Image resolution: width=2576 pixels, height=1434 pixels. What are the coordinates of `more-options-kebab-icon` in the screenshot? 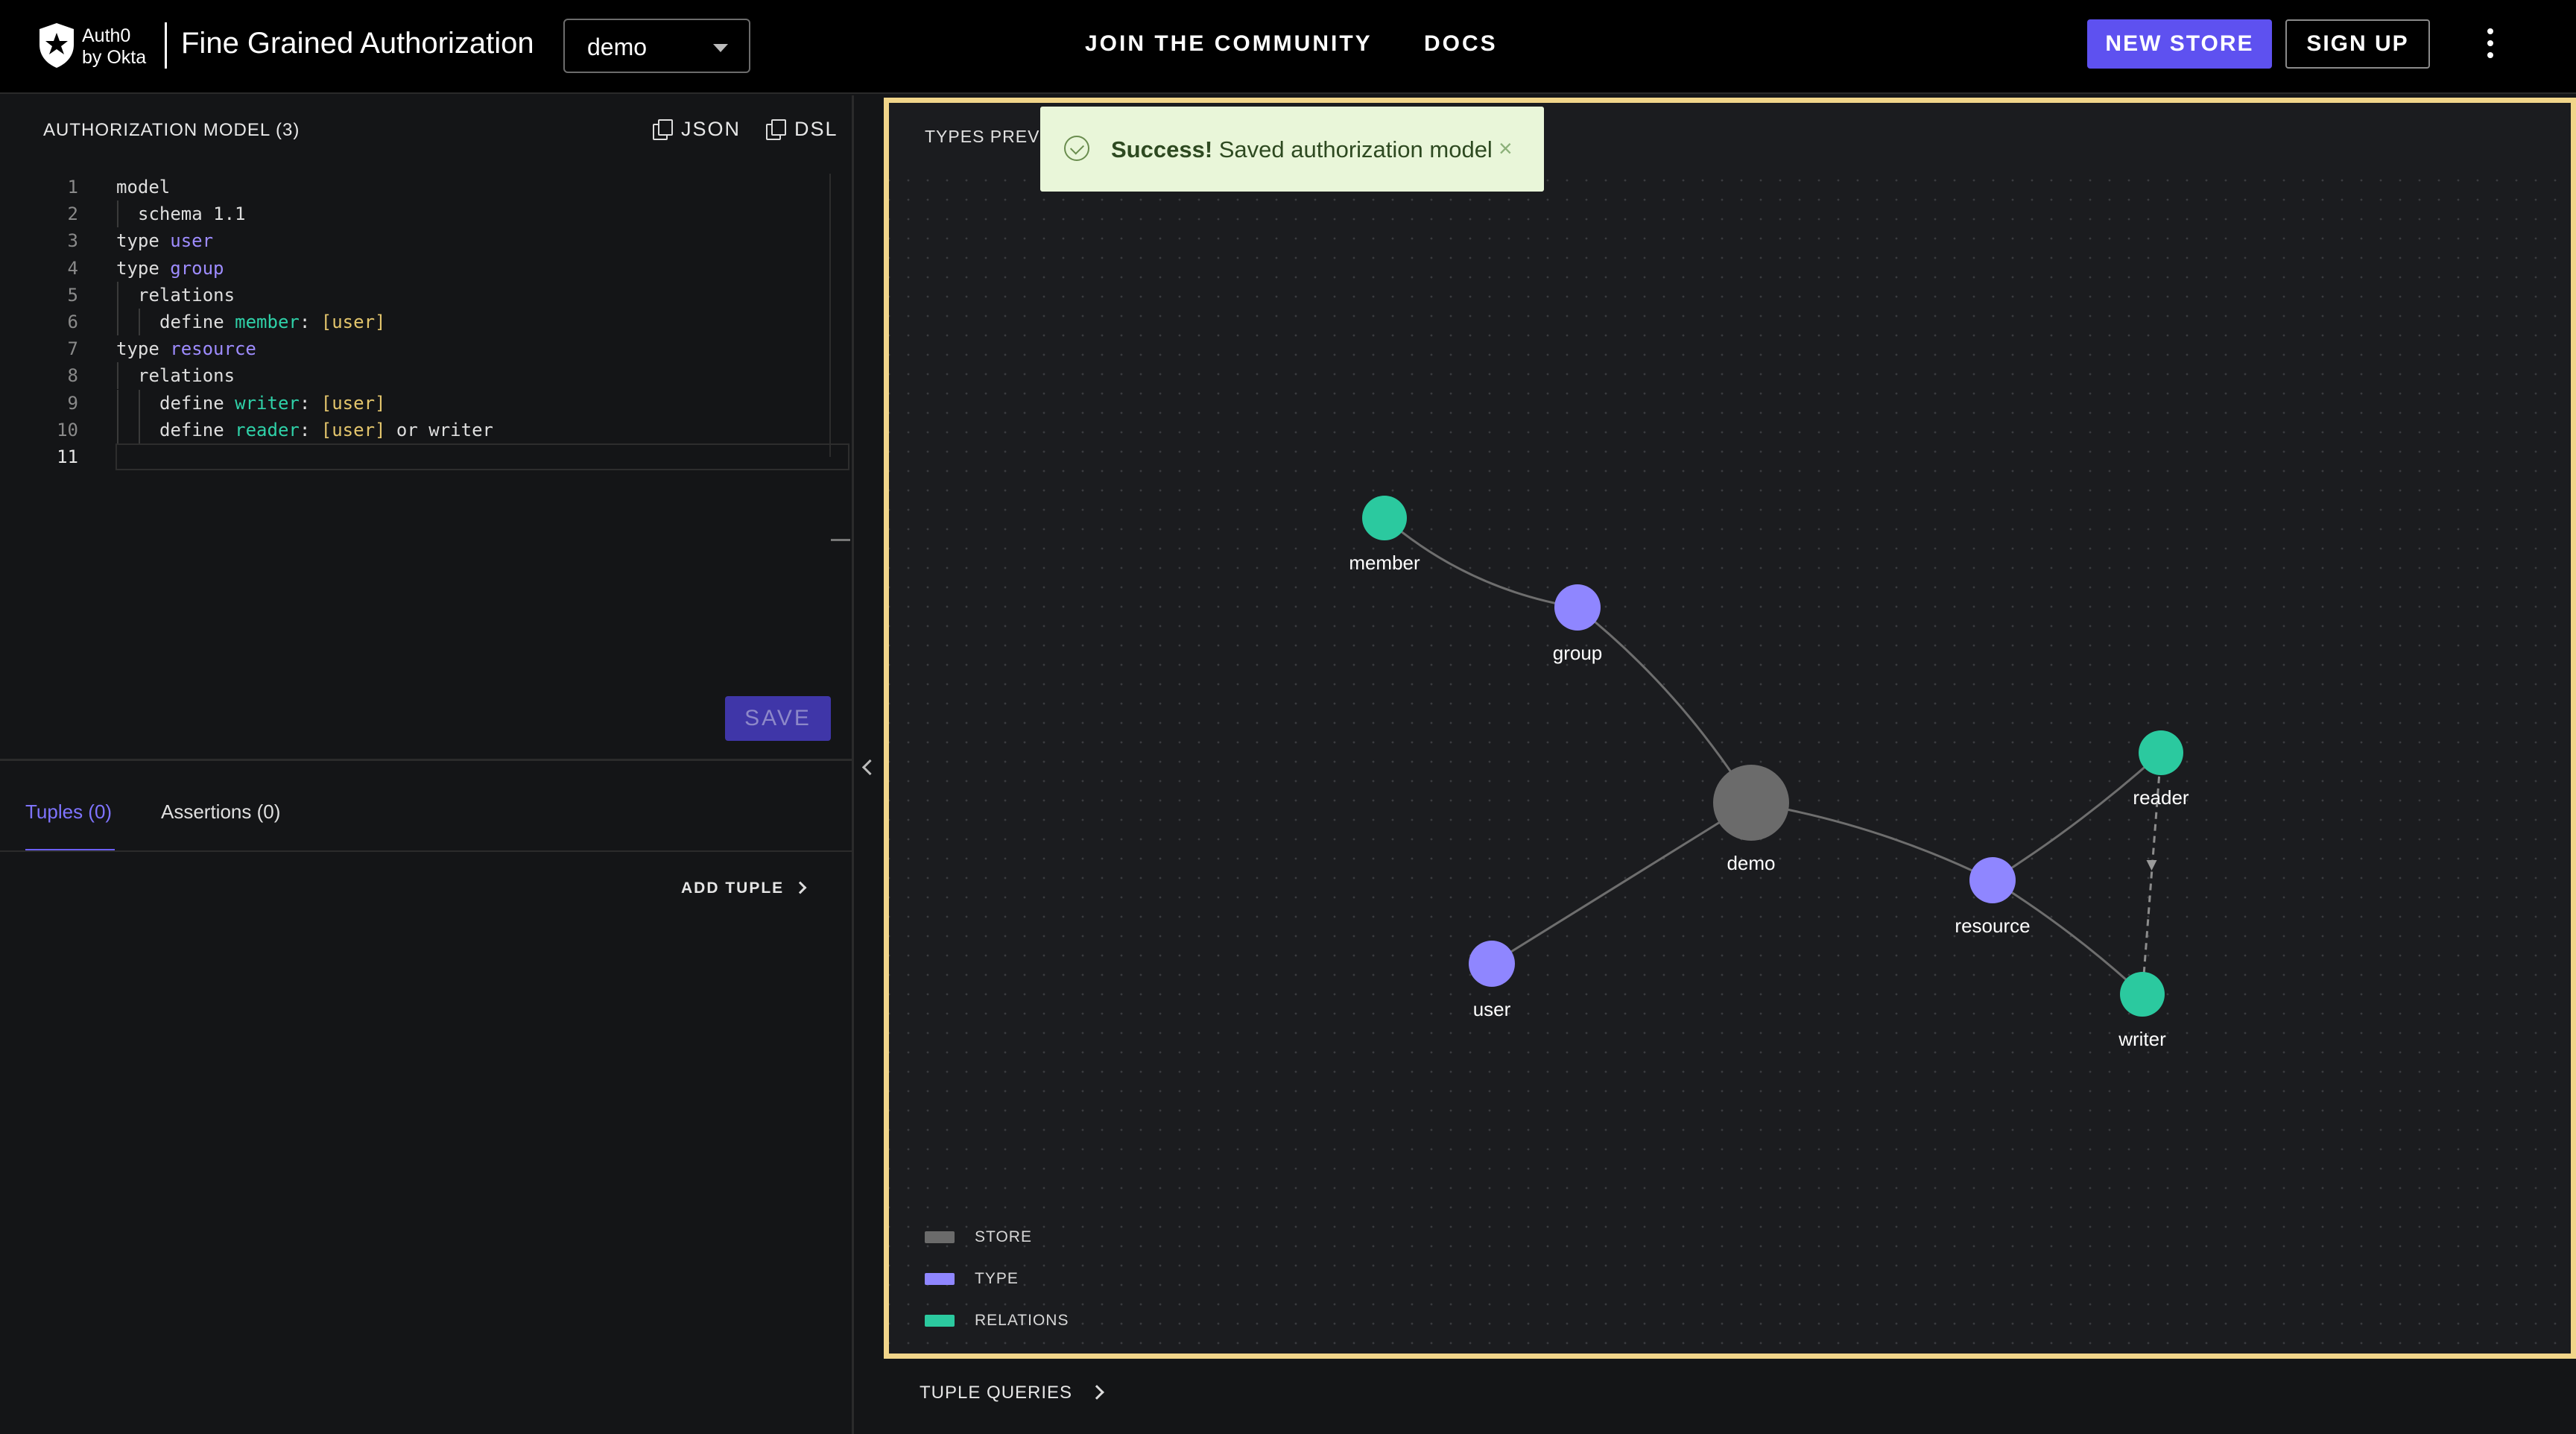 It's located at (2490, 46).